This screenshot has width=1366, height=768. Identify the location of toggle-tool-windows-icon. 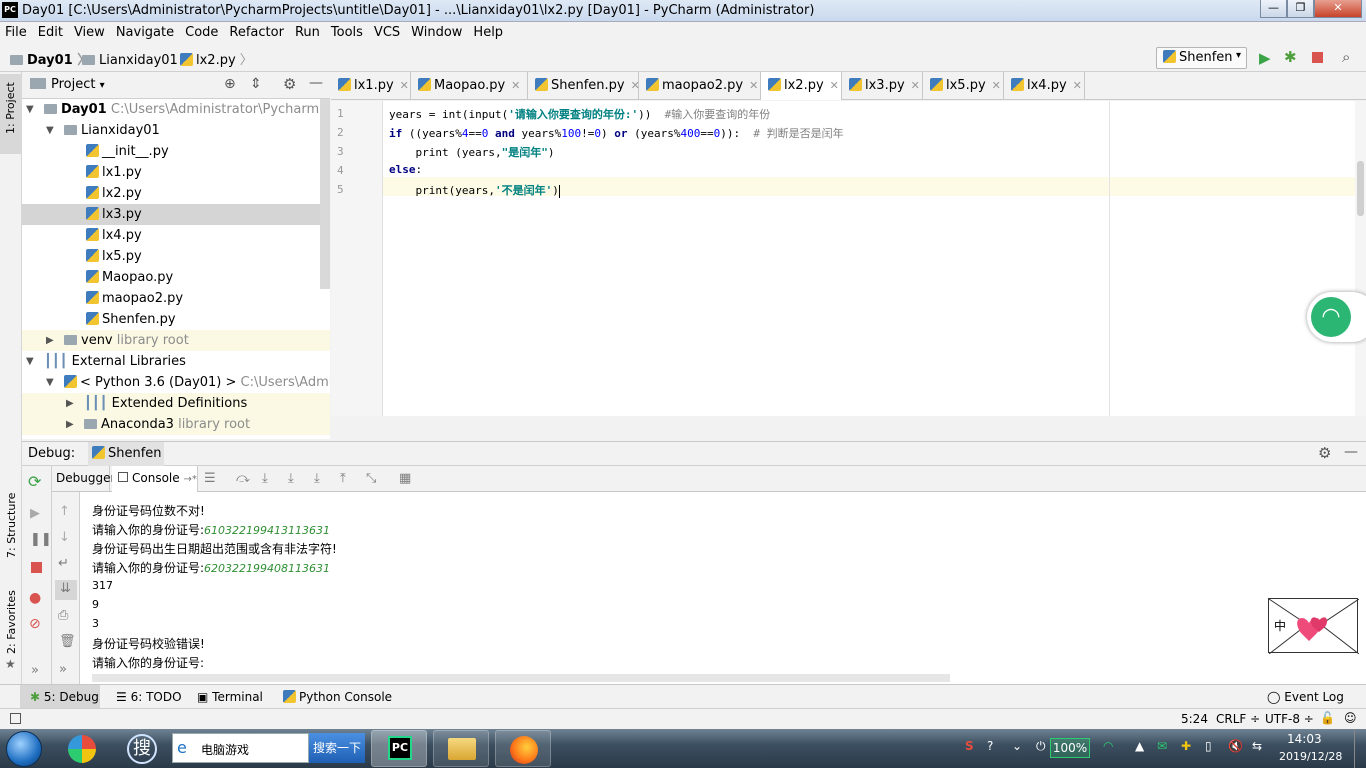
(15, 718).